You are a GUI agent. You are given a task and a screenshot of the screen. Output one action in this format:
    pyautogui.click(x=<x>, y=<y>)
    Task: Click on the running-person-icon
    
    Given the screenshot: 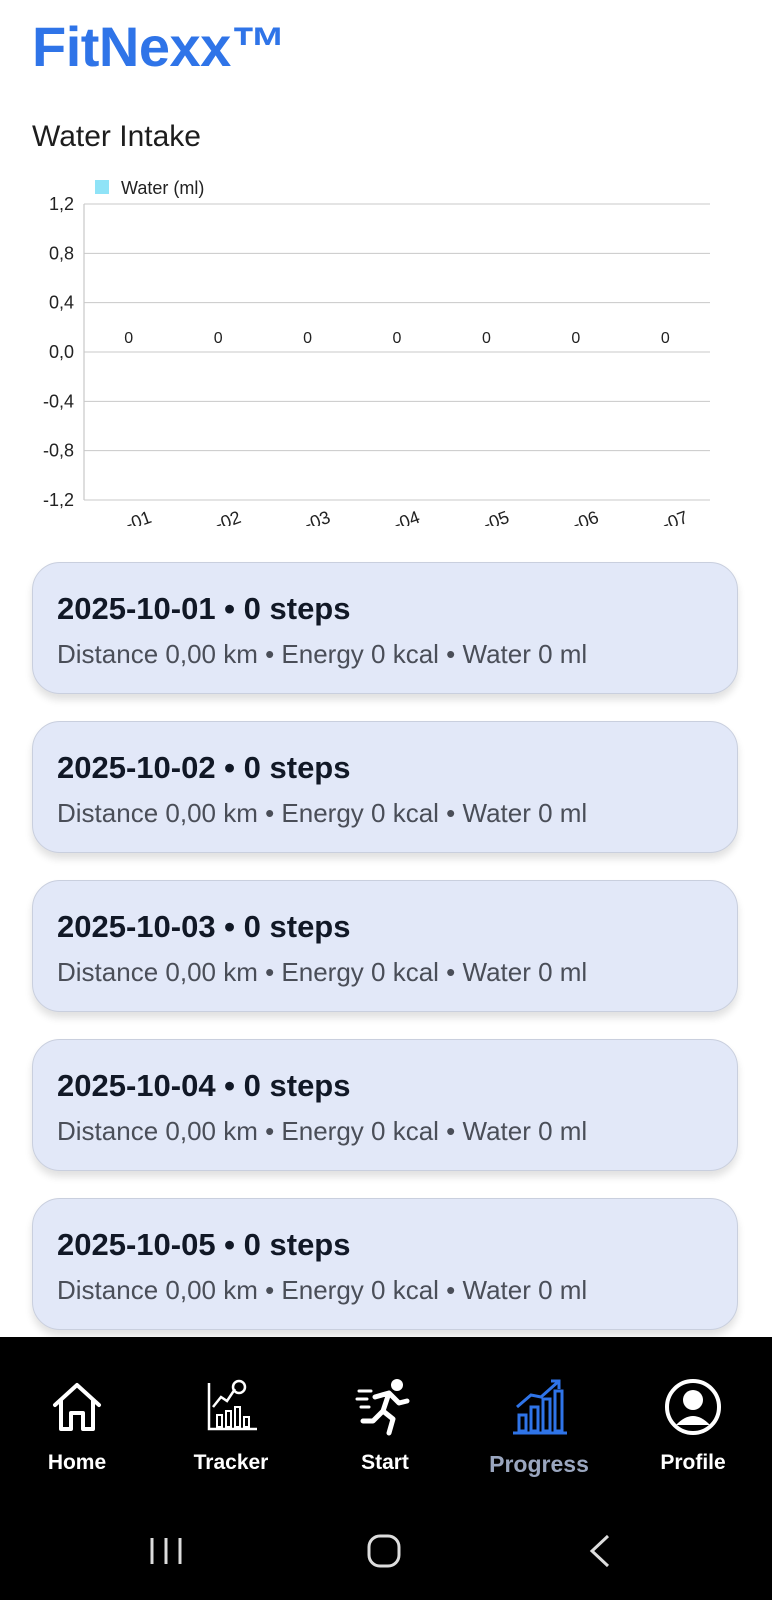 What is the action you would take?
    pyautogui.click(x=382, y=1407)
    